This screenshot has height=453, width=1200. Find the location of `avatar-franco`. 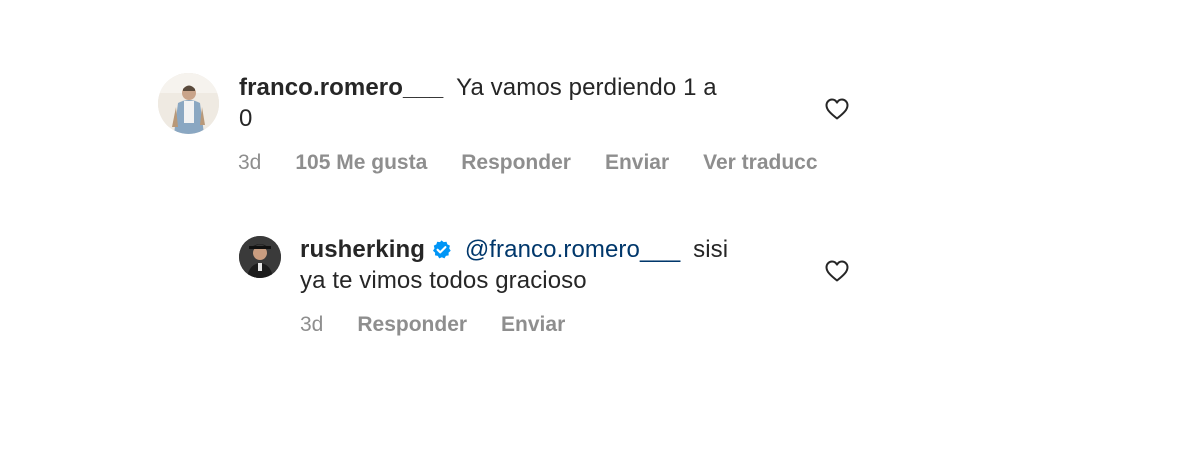

avatar-franco is located at coordinates (188, 103).